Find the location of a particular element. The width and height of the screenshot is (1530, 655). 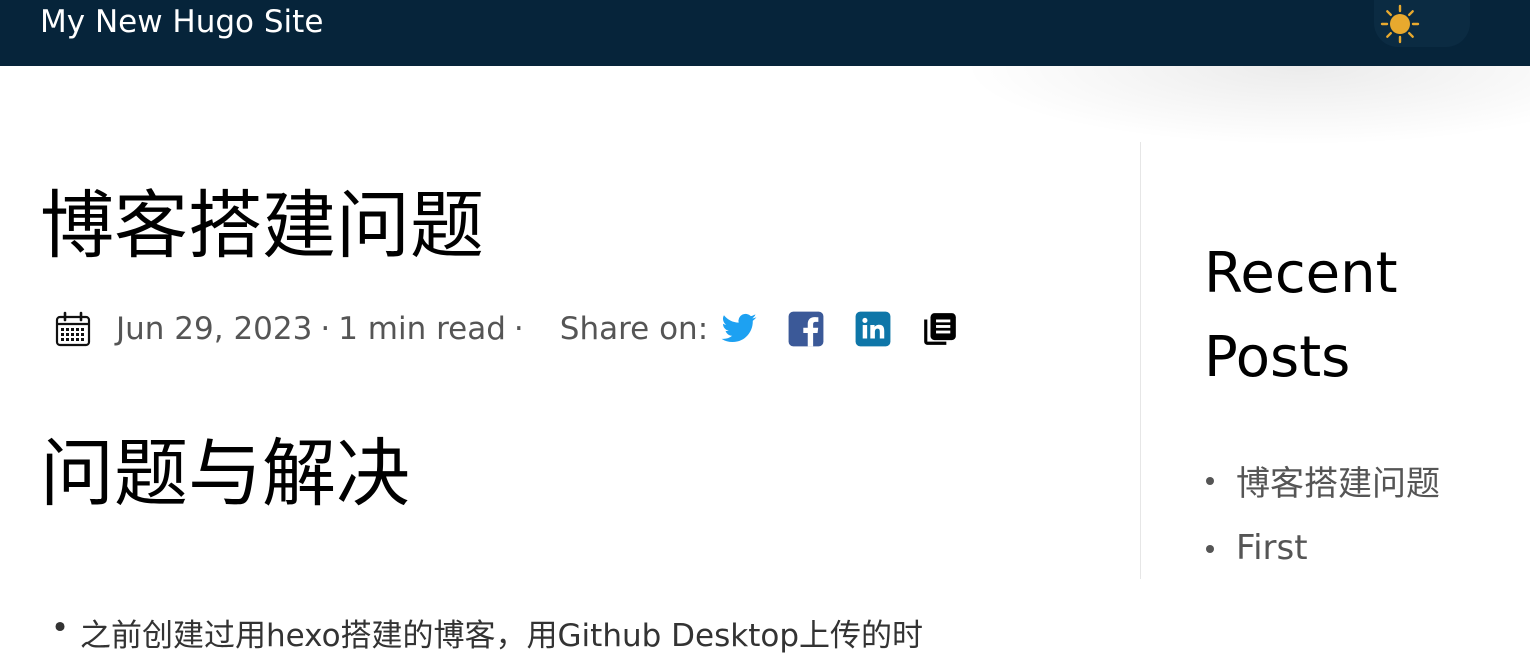

recent-post-item: First is located at coordinates (1323, 548).